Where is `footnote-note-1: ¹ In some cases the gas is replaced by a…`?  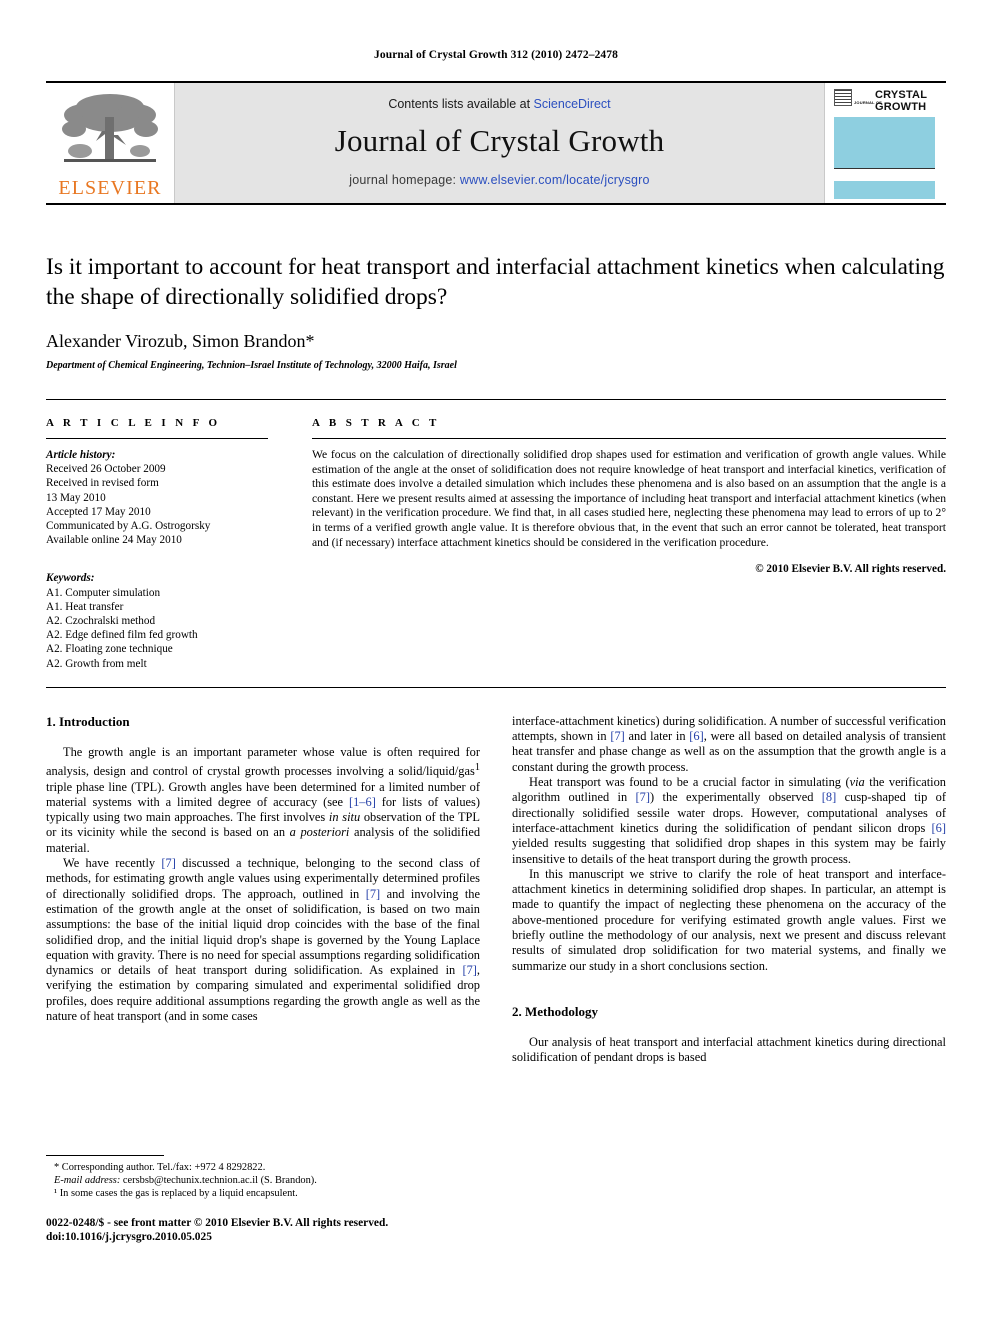 footnote-note-1: ¹ In some cases the gas is replaced by a… is located at coordinates (176, 1194).